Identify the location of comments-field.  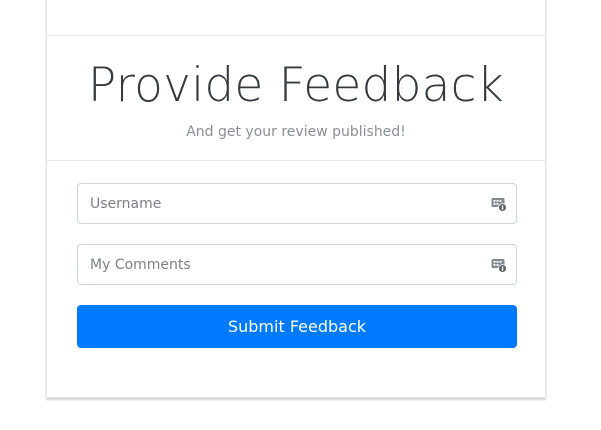
(297, 264).